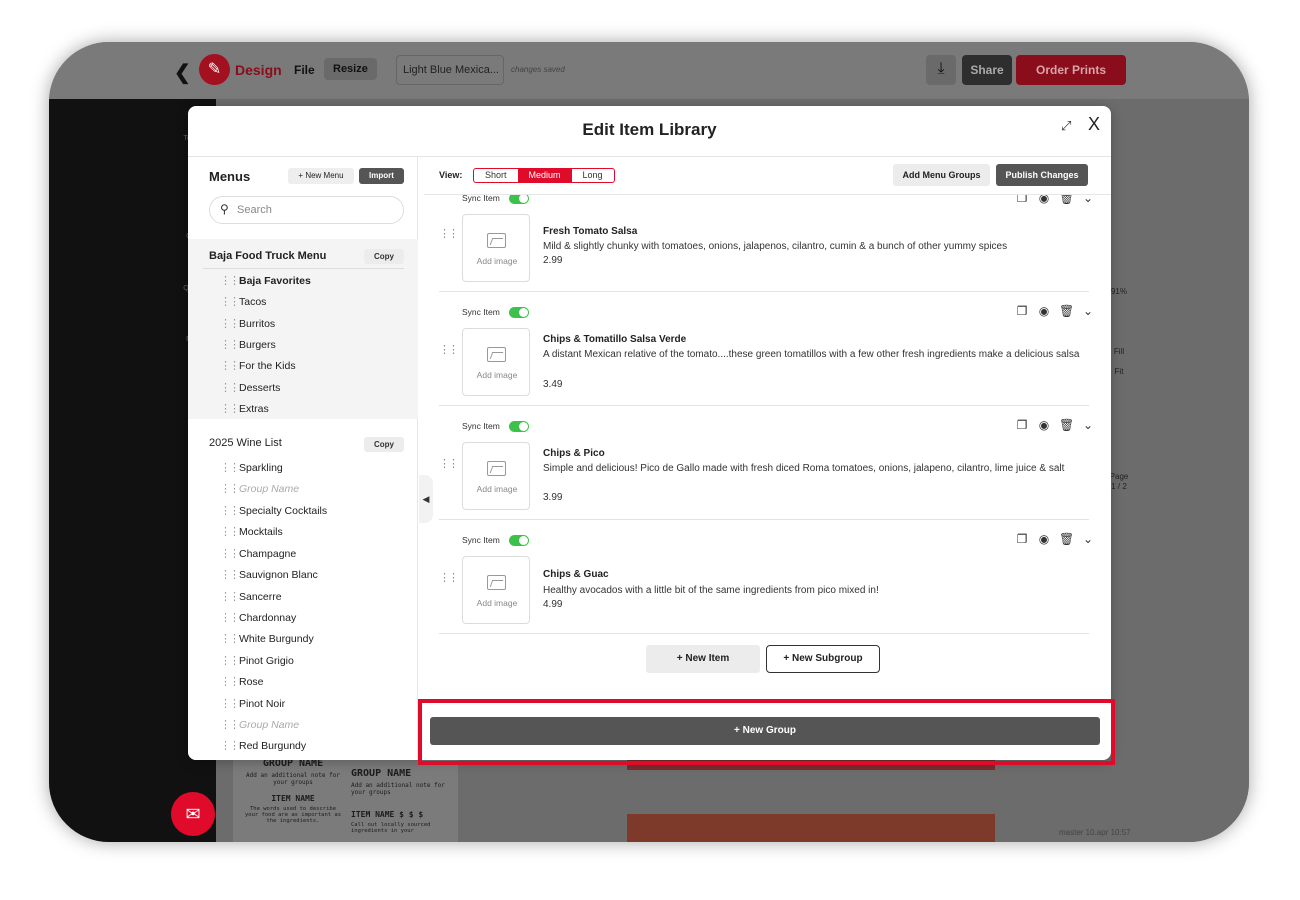 This screenshot has width=1300, height=900. Describe the element at coordinates (590, 231) in the screenshot. I see `item-name: Fresh Tomato Salsa` at that location.